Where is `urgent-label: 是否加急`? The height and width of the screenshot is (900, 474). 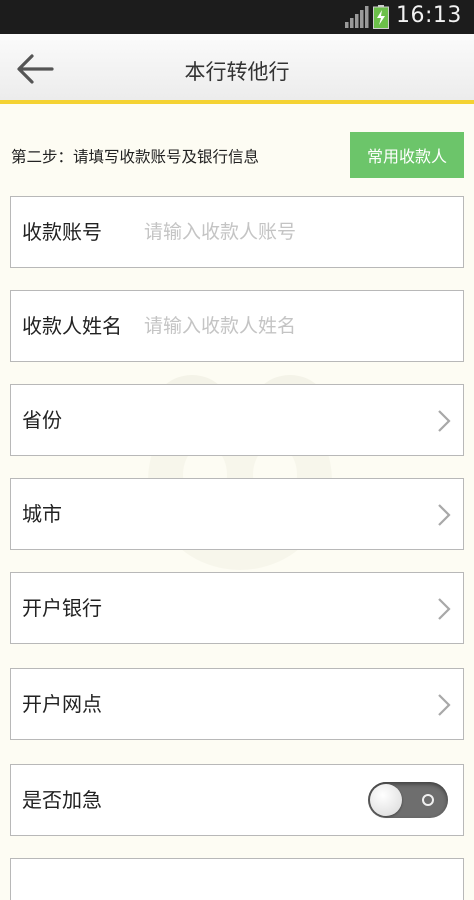
urgent-label: 是否加急 is located at coordinates (62, 800).